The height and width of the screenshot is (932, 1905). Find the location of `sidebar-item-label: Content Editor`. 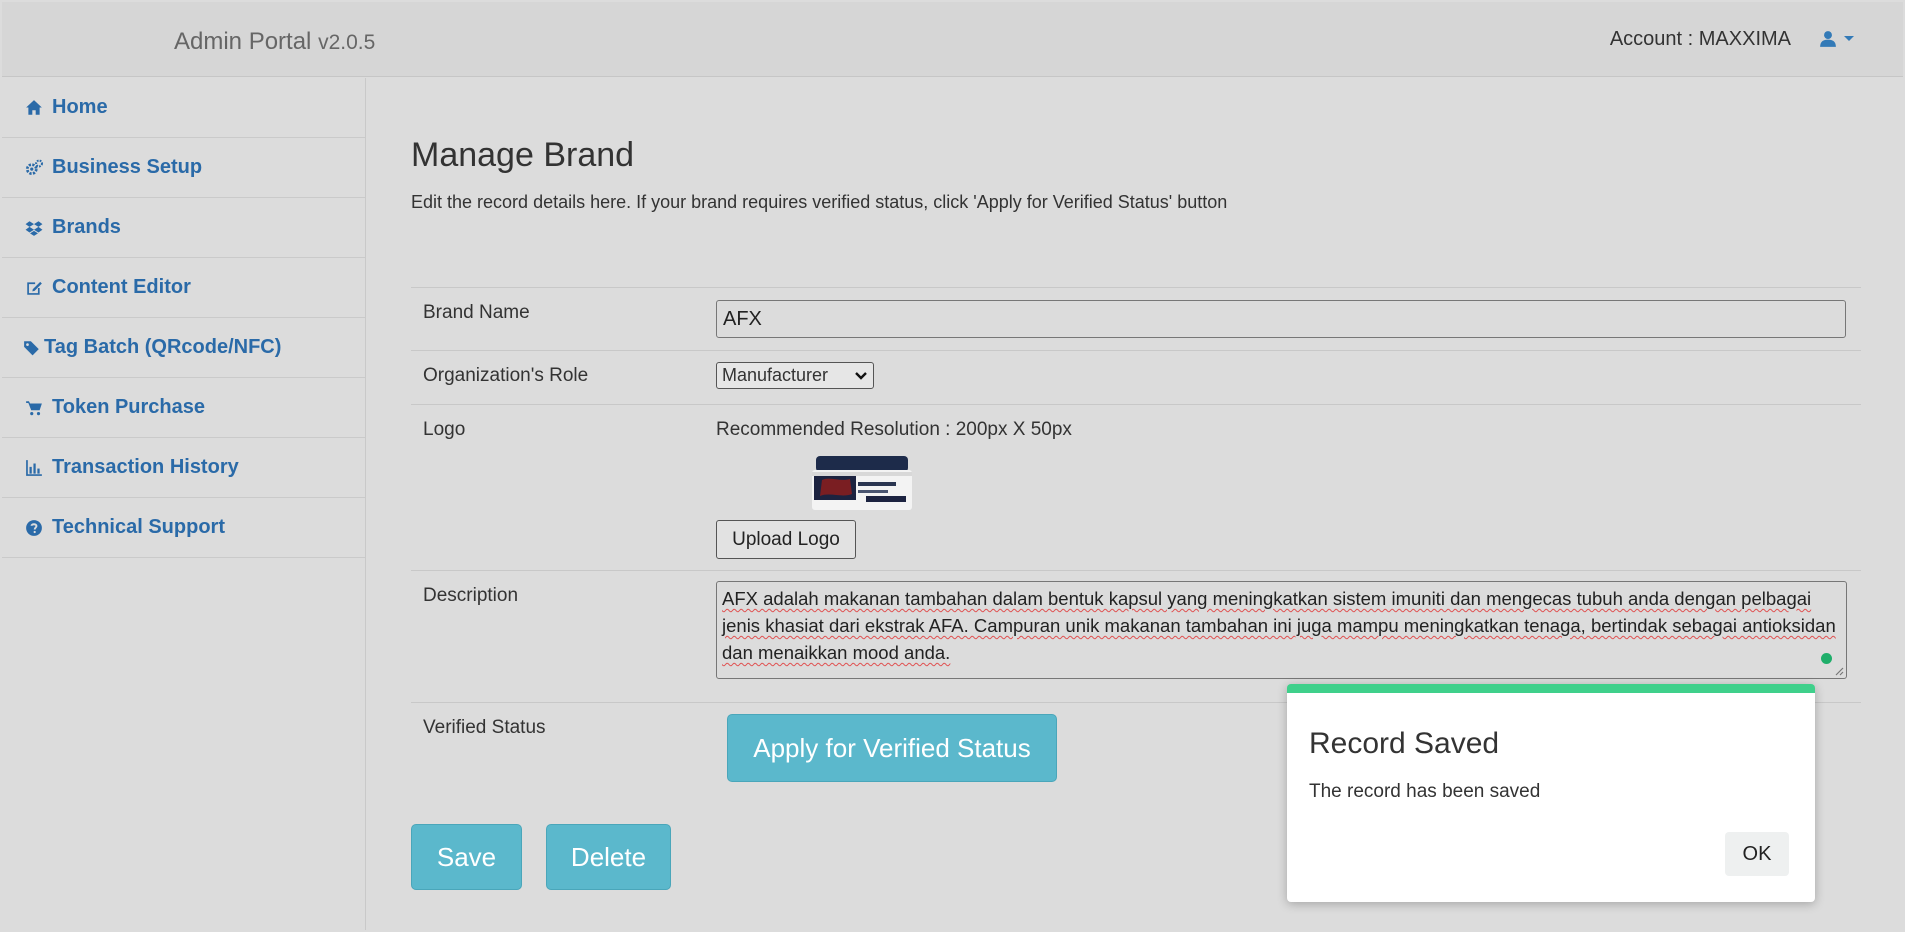

sidebar-item-label: Content Editor is located at coordinates (121, 287).